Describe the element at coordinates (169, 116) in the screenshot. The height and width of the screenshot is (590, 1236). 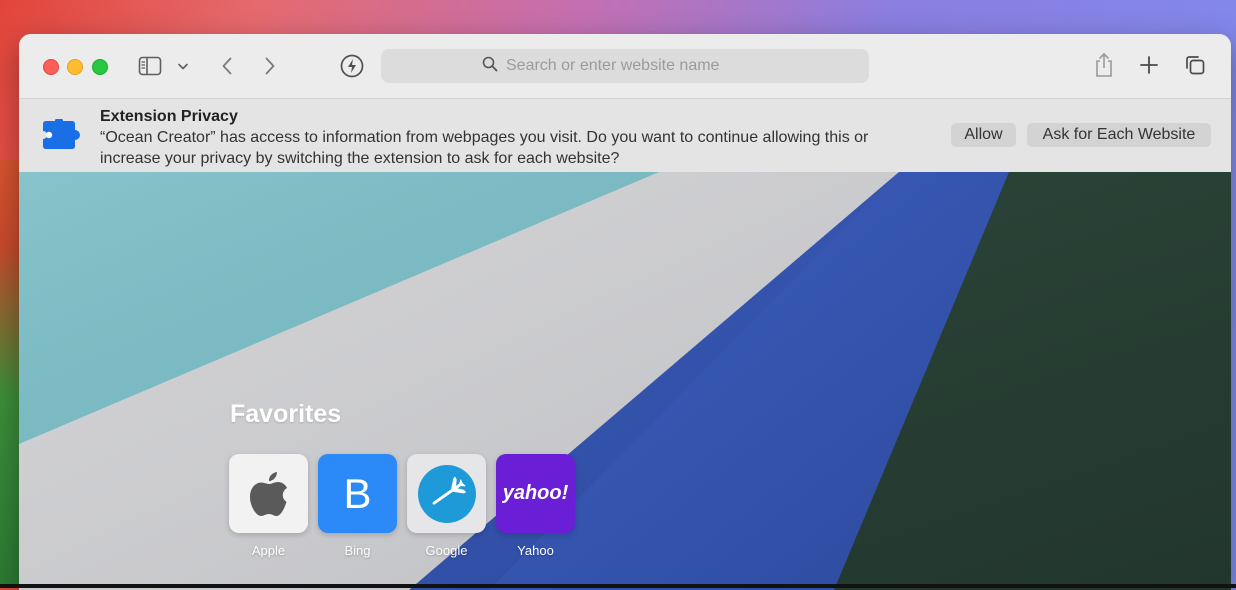
I see `banner-title: Extension Privacy` at that location.